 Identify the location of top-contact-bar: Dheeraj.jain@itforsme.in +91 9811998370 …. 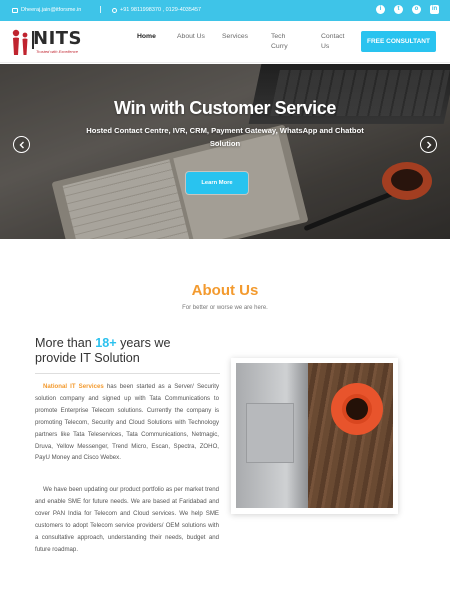
(225, 10).